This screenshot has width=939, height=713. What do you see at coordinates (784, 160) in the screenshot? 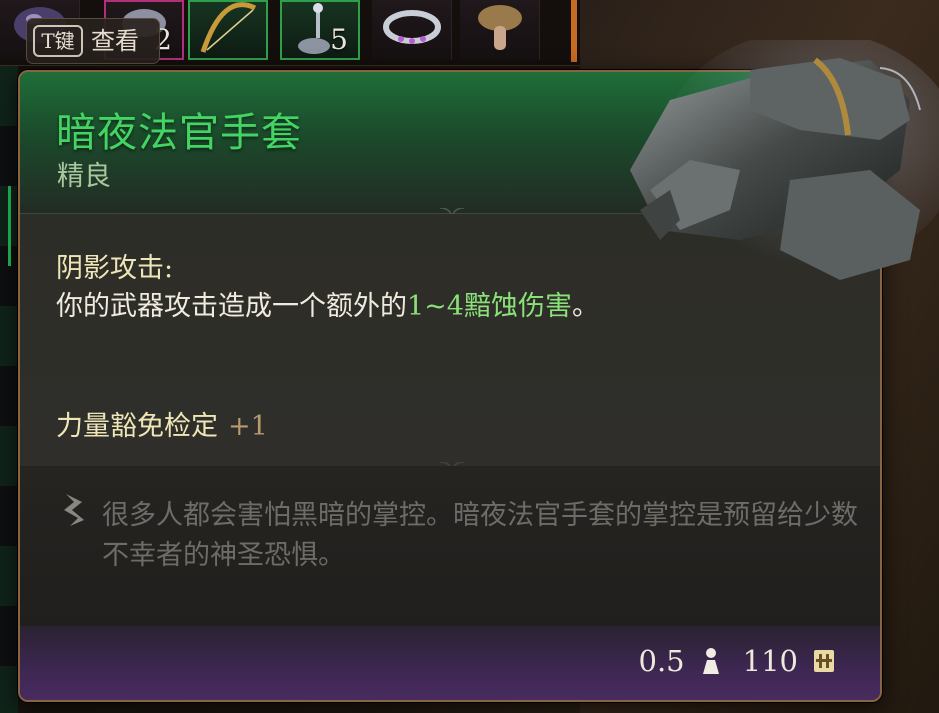
I see `gauntlets-icon` at bounding box center [784, 160].